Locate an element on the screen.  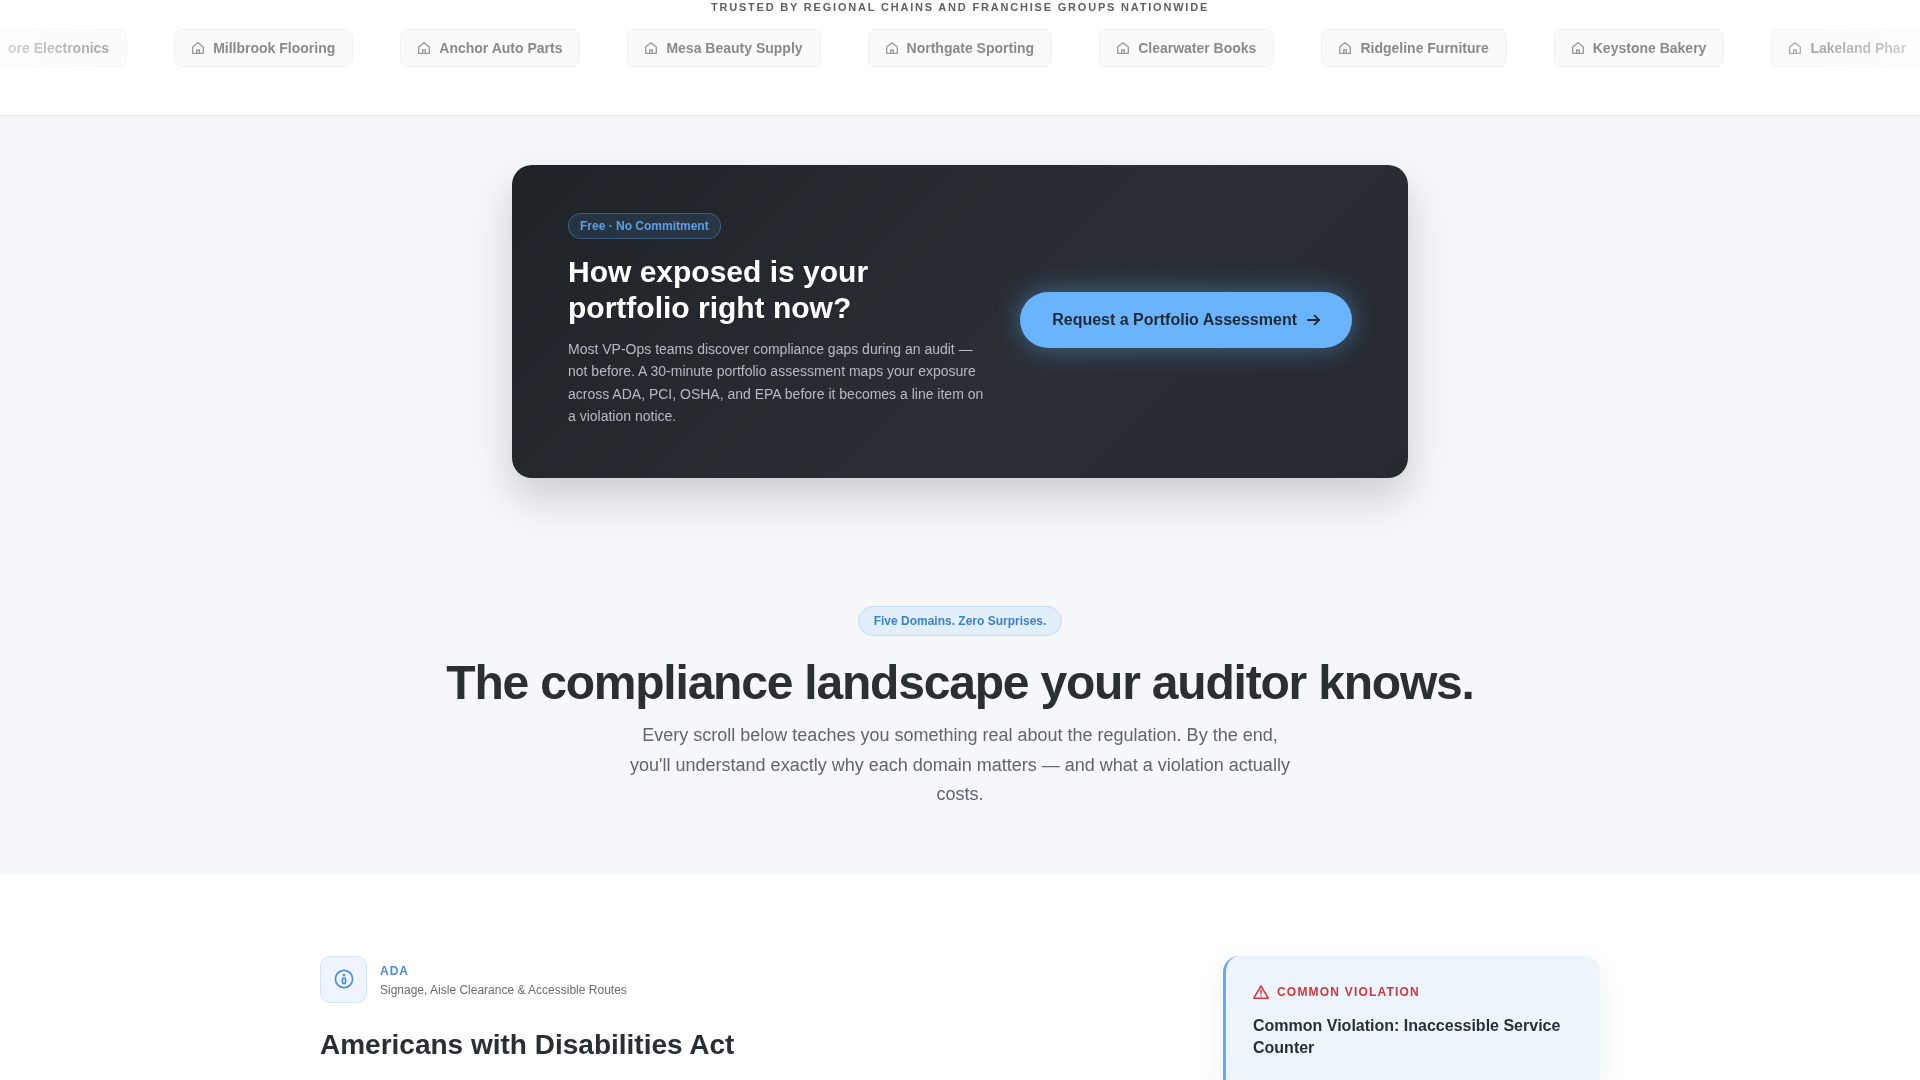
cta-heading: How exposed is your portfolio right now? is located at coordinates (719, 290).